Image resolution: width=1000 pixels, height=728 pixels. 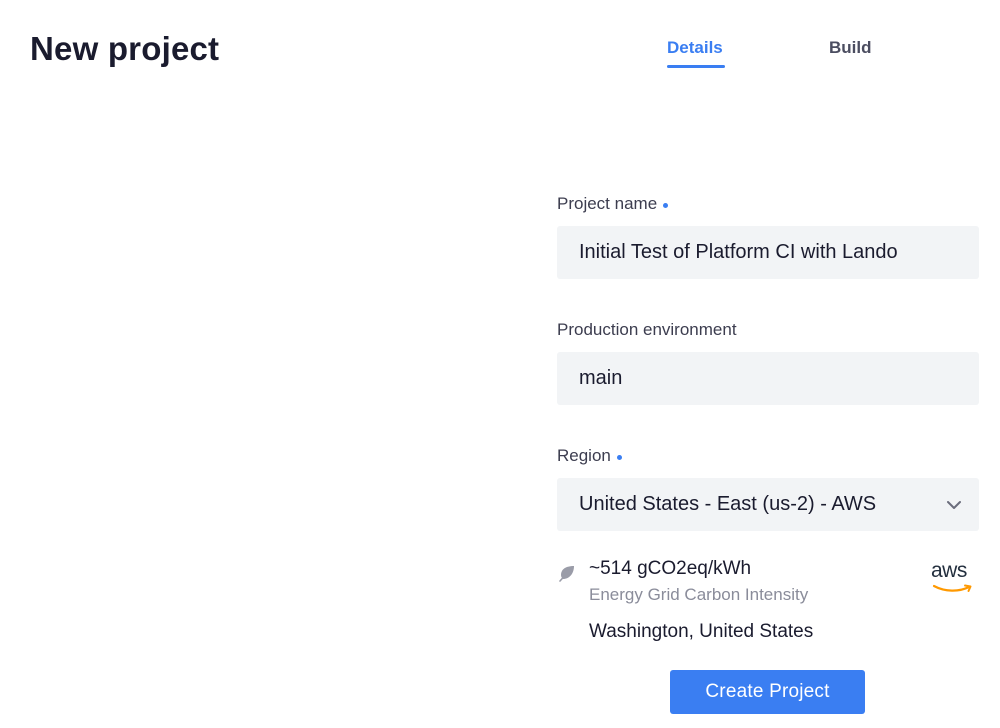 I want to click on aws-logo-text: aws, so click(x=949, y=570).